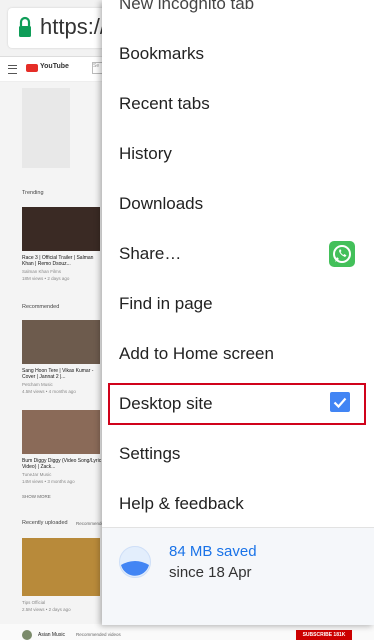 Image resolution: width=374 pixels, height=640 pixels. Describe the element at coordinates (34, 602) in the screenshot. I see `video-channel: Tips Official` at that location.